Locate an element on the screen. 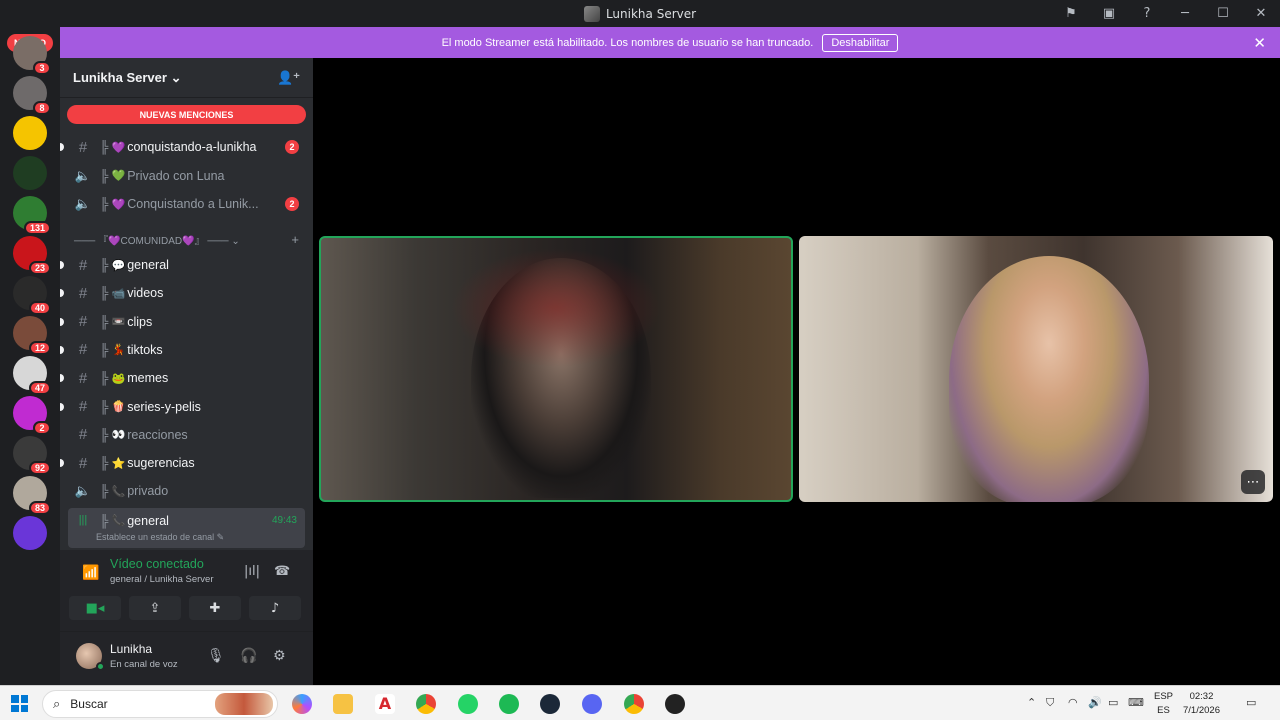 This screenshot has height=720, width=1280. speaker-icon: 🔈 is located at coordinates (83, 175).